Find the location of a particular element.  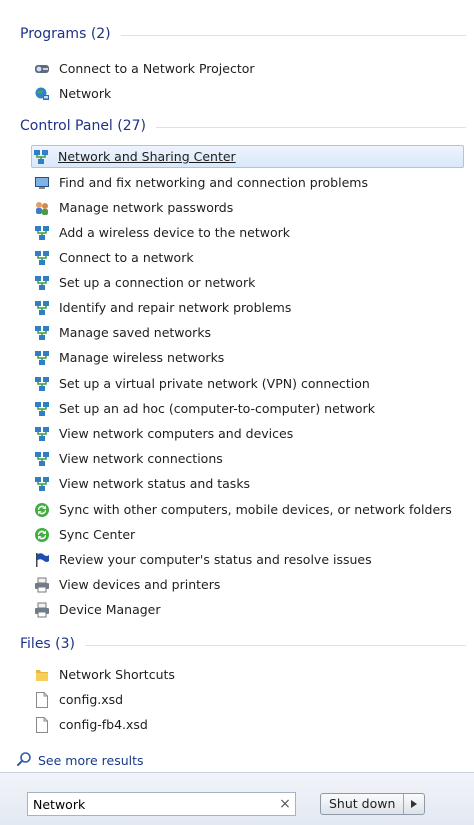

programs-group-header: Programs (2) is located at coordinates (243, 34).